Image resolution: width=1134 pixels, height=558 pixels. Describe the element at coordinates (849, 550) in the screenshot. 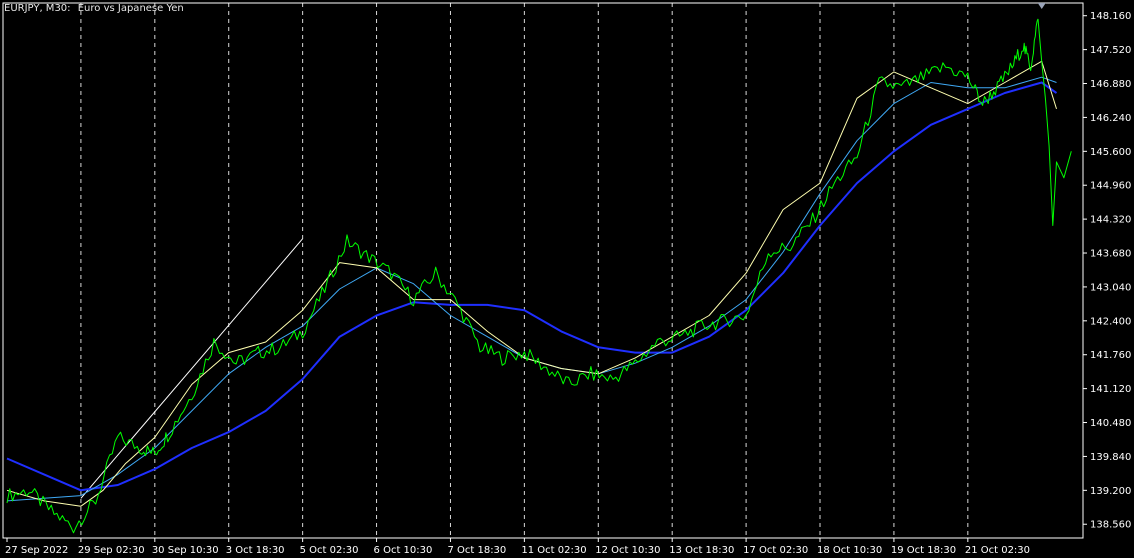

I see `x-tick-label: 18 Oct 10:30` at that location.